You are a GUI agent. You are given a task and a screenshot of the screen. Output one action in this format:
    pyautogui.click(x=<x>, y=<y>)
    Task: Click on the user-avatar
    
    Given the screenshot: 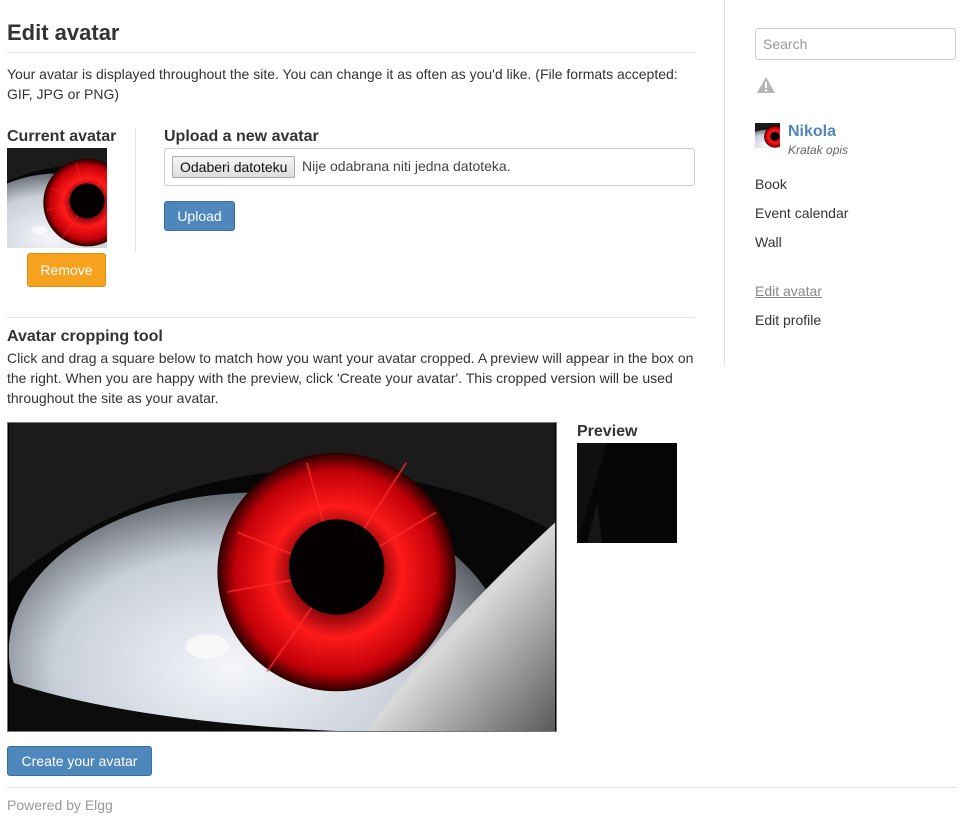 What is the action you would take?
    pyautogui.click(x=767, y=135)
    